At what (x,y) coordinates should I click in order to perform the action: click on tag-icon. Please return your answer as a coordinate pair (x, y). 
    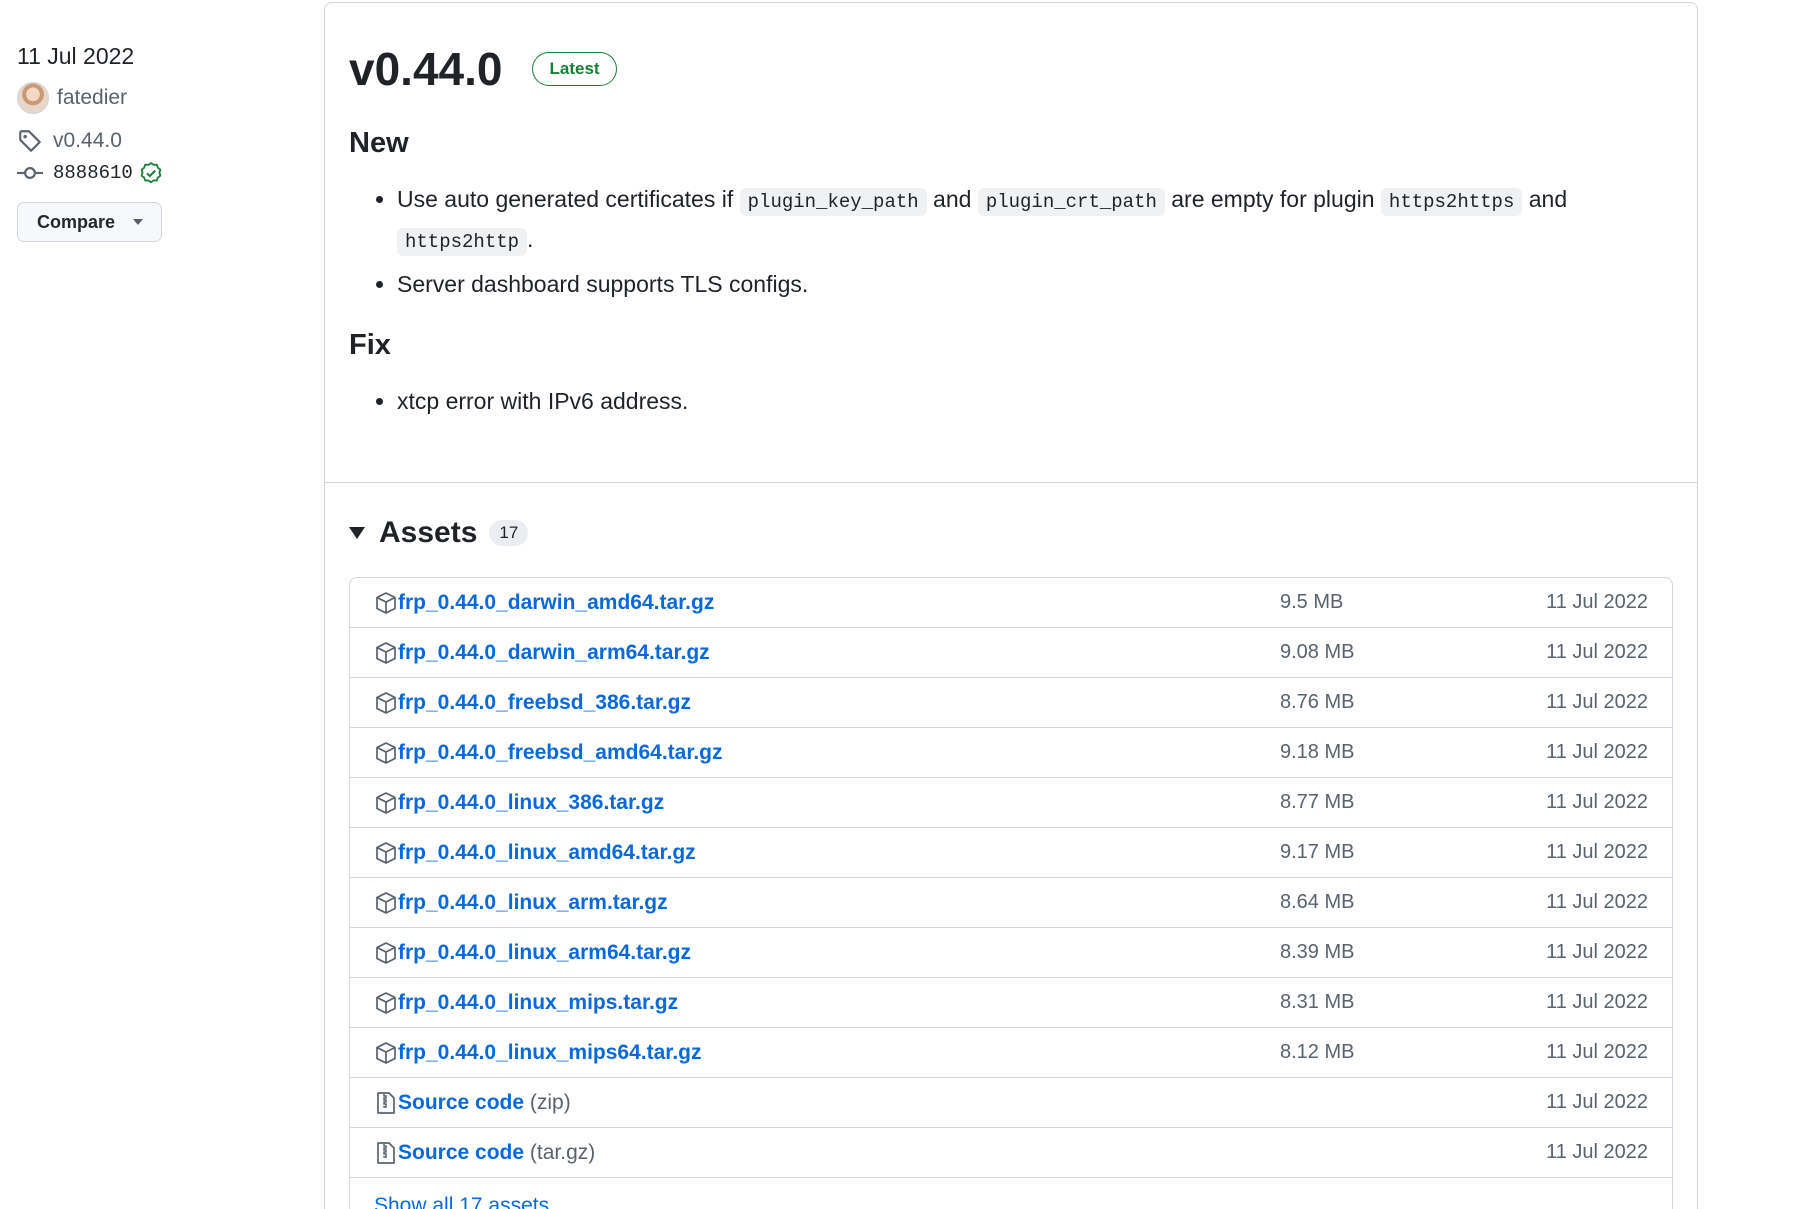
    Looking at the image, I should click on (30, 141).